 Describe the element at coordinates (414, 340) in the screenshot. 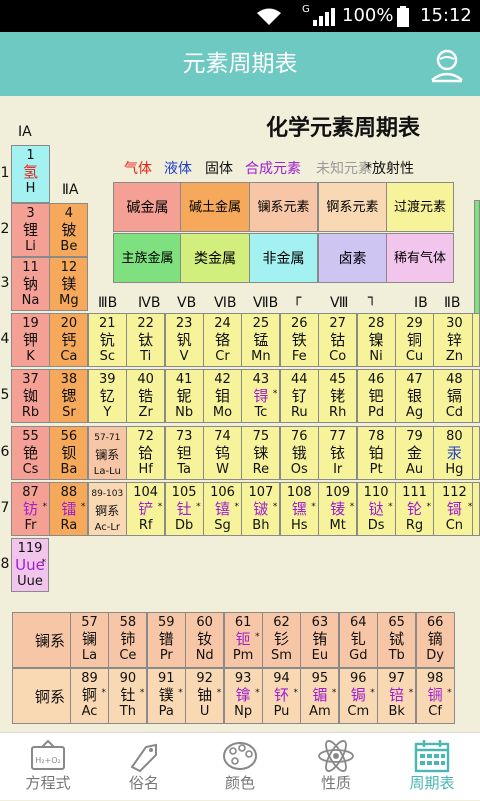

I see `element-cell: 29 铜 Cu` at that location.